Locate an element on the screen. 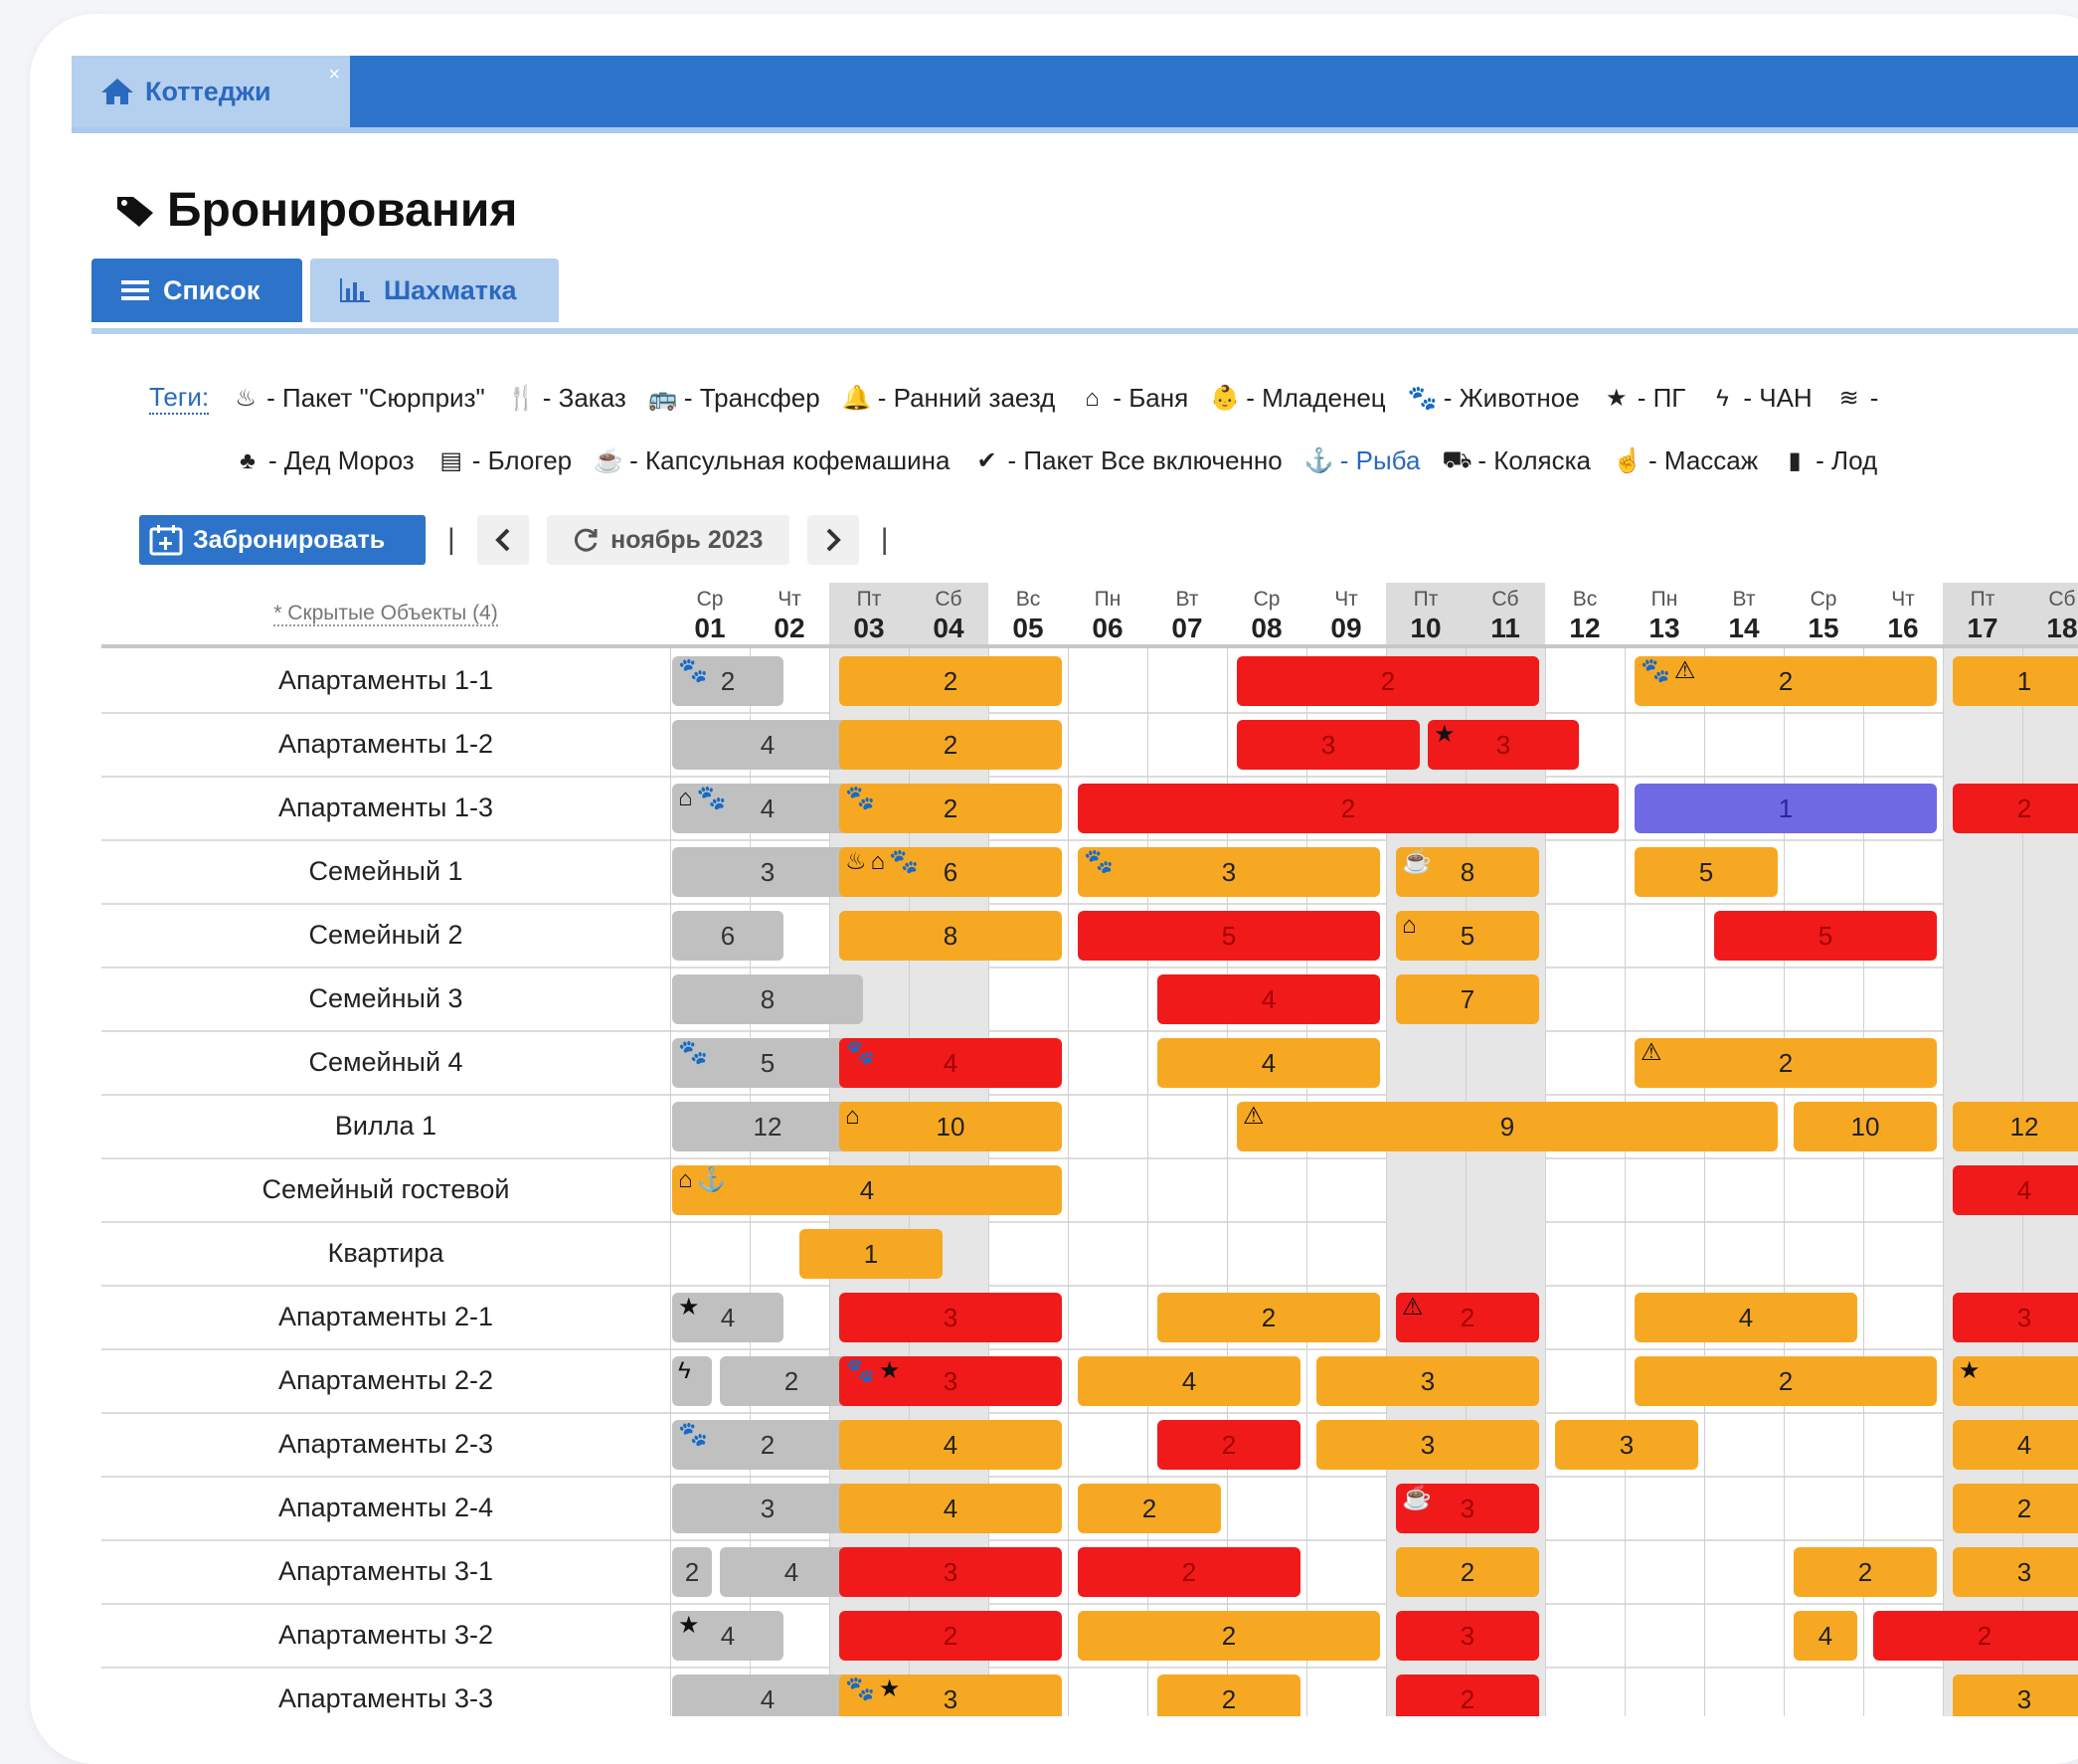 The height and width of the screenshot is (1764, 2078). book-button: Забронировать is located at coordinates (282, 540).